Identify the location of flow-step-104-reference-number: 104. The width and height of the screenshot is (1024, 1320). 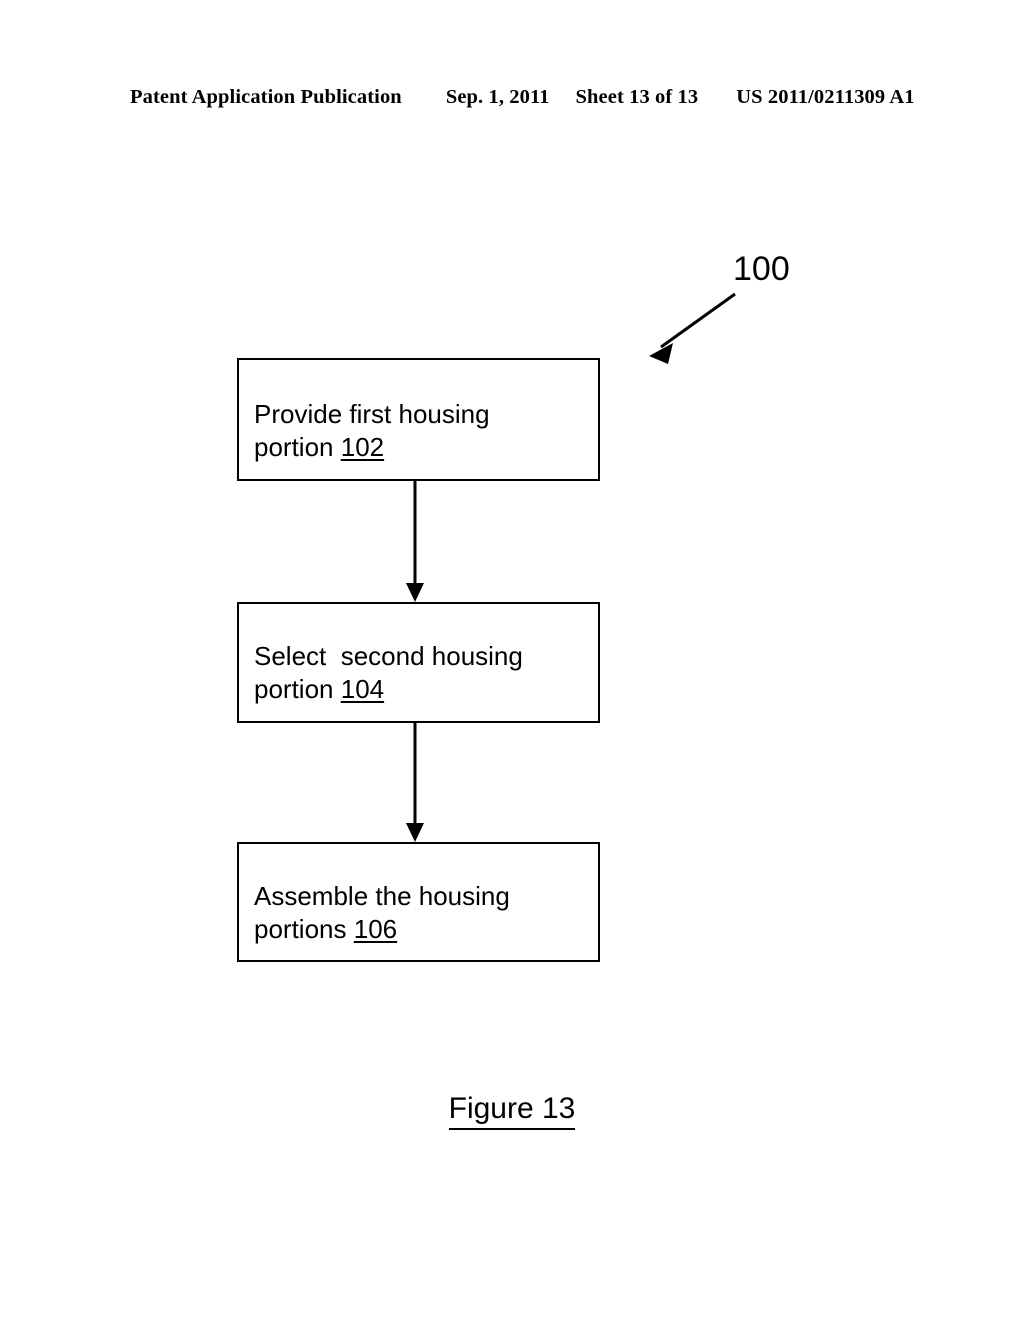
(362, 689).